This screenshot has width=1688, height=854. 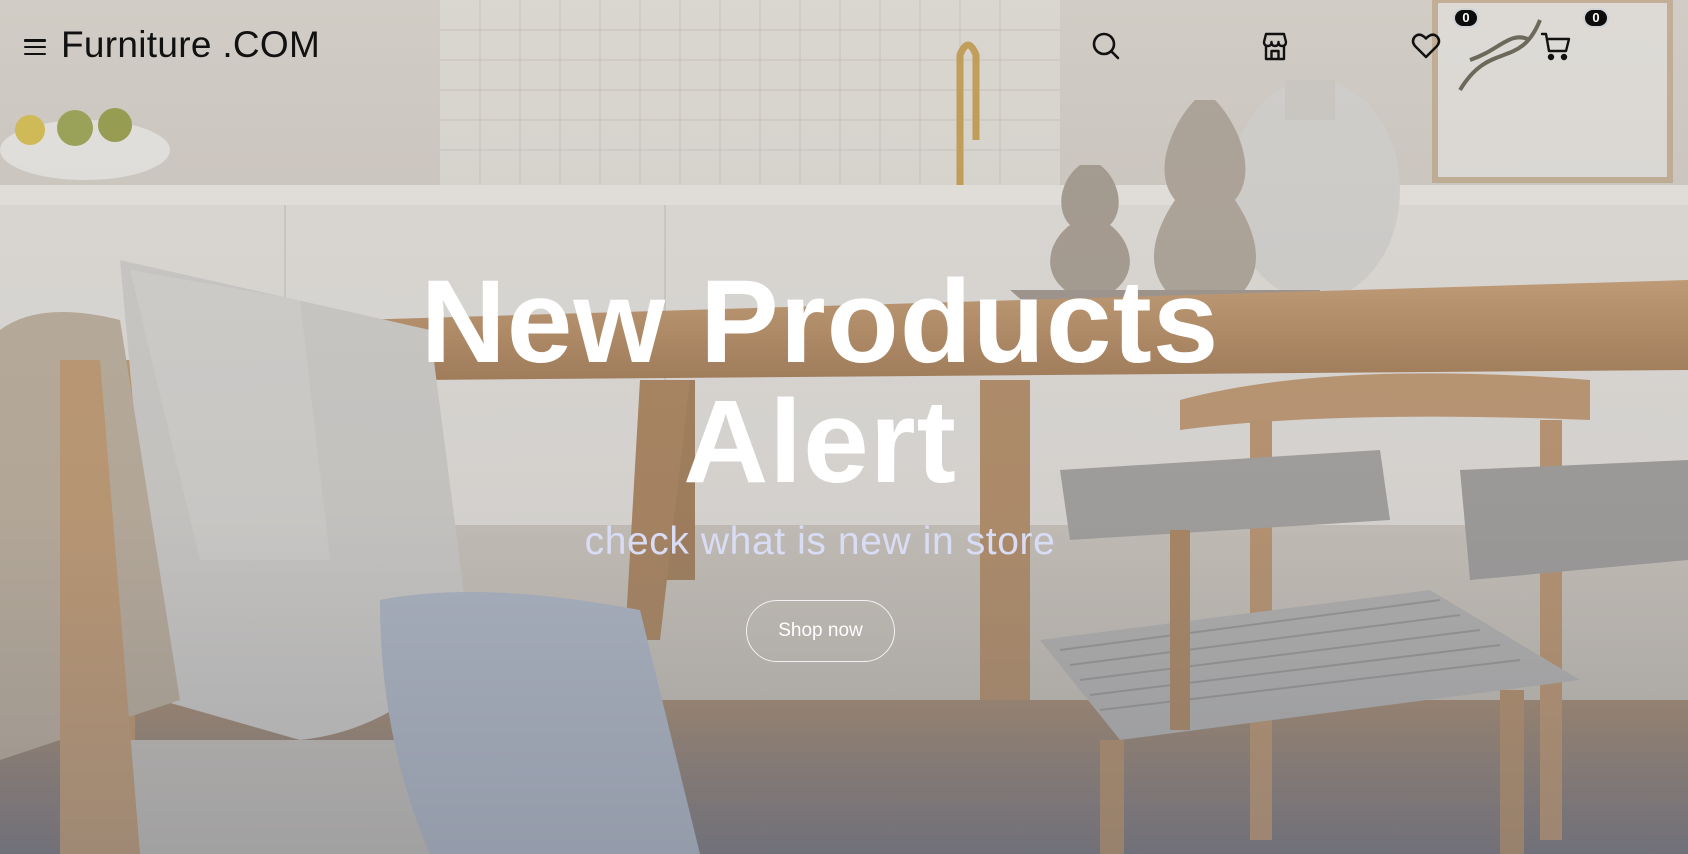 I want to click on heart-icon, so click(x=1426, y=46).